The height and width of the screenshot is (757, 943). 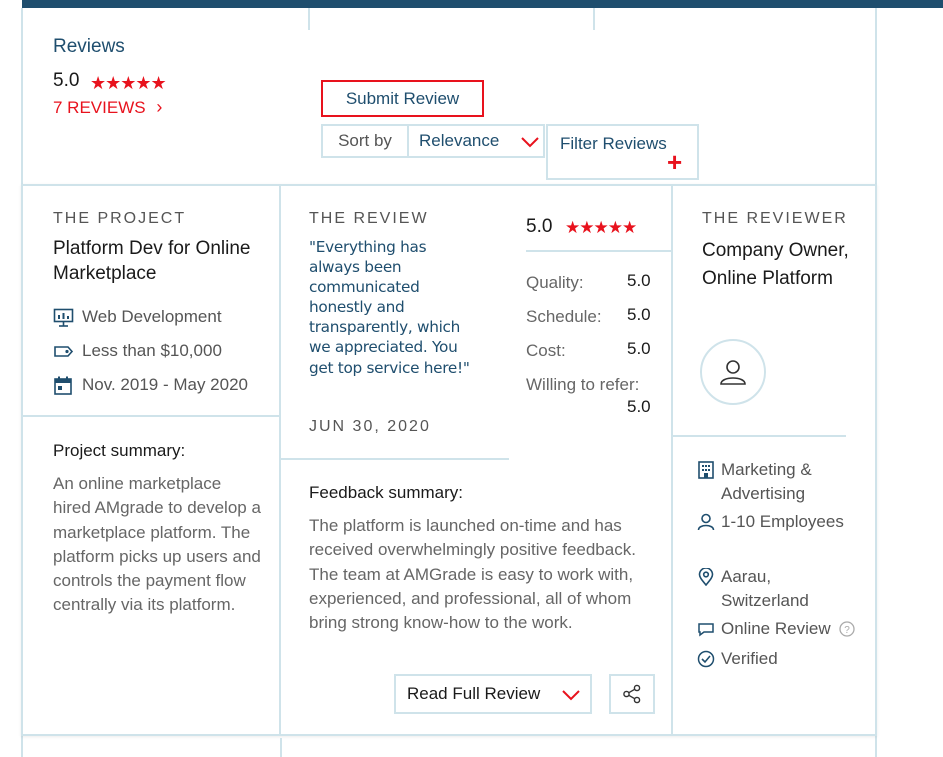 I want to click on review-overall-score: 5.0, so click(x=539, y=226).